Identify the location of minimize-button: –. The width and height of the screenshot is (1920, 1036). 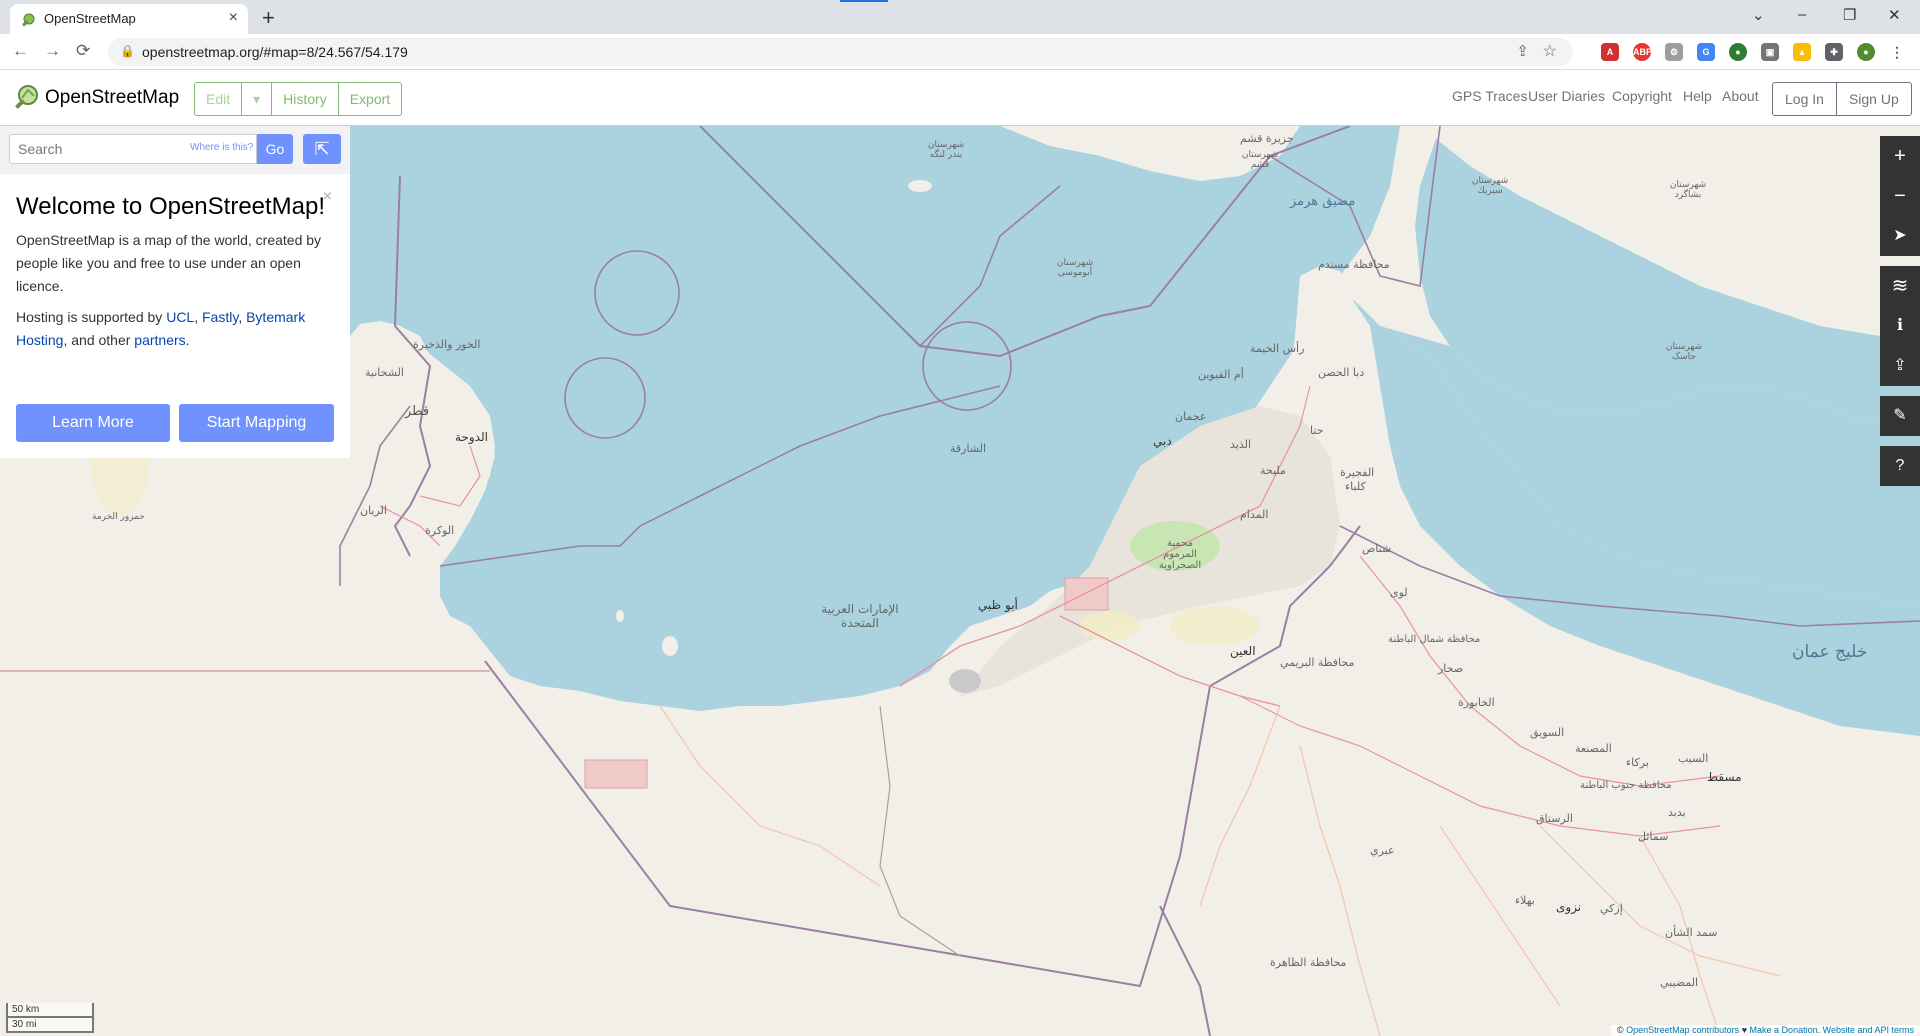
(1802, 14).